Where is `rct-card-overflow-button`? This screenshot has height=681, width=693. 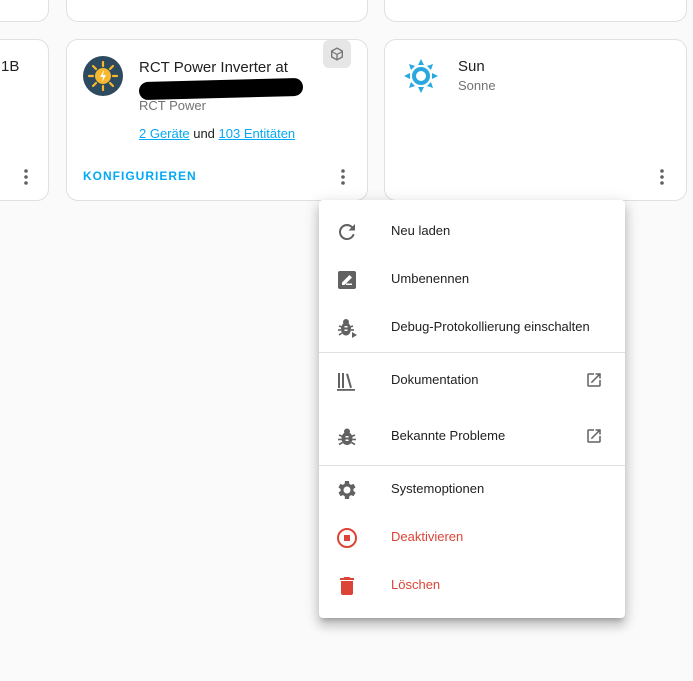
rct-card-overflow-button is located at coordinates (343, 177).